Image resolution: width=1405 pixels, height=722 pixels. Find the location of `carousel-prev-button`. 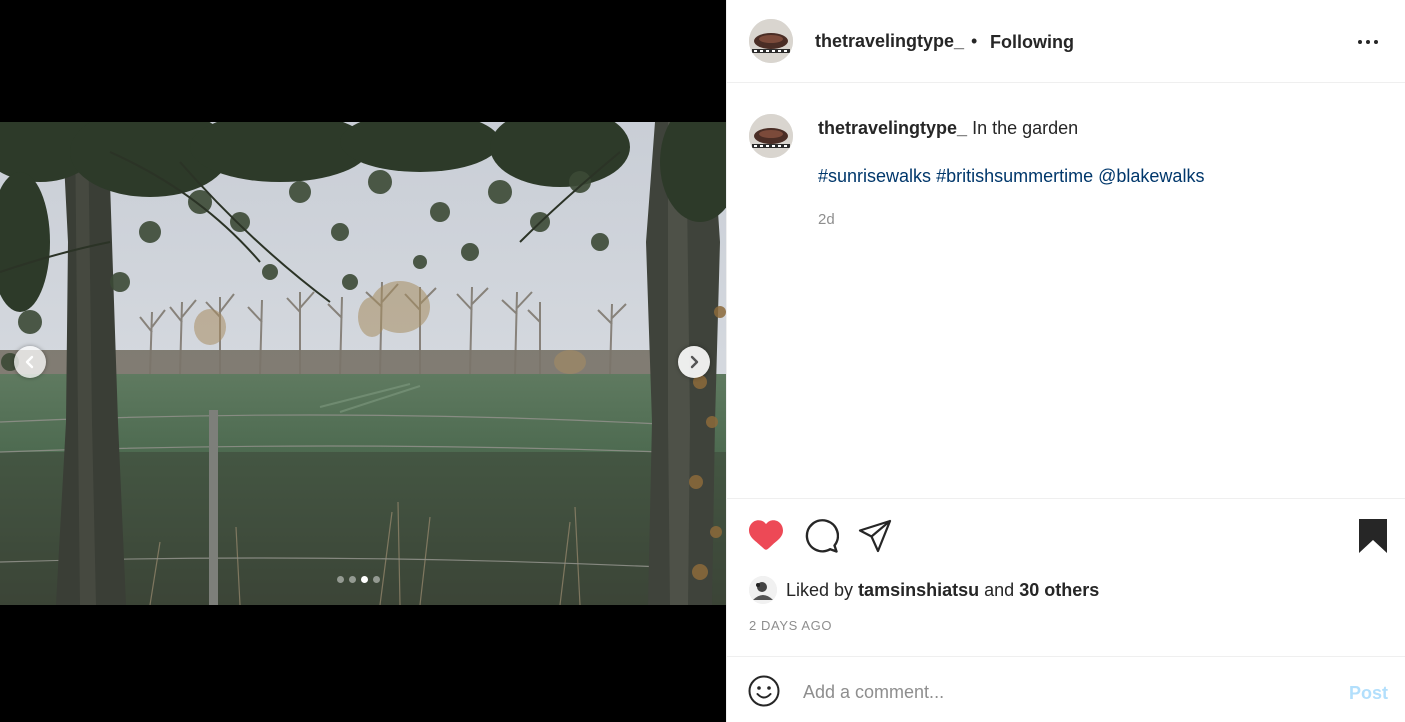

carousel-prev-button is located at coordinates (30, 362).